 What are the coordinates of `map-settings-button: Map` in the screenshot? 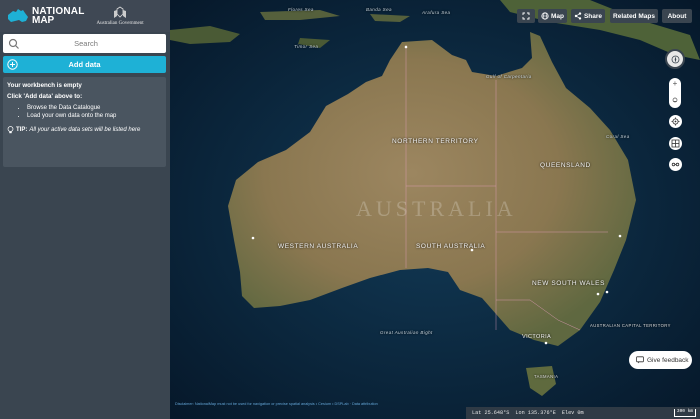 It's located at (552, 16).